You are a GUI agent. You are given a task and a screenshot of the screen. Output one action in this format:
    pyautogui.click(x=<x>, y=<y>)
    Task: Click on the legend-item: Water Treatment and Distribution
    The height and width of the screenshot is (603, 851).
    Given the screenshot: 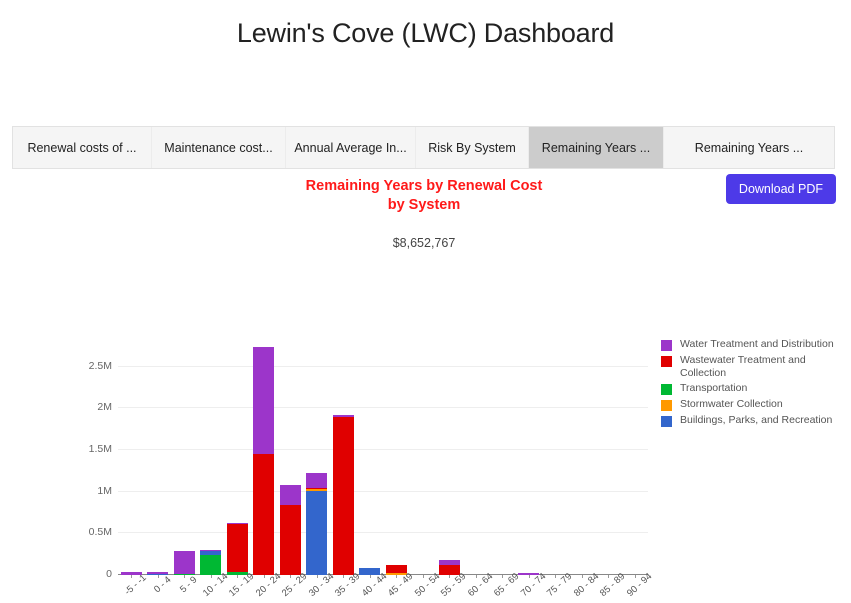 What is the action you would take?
    pyautogui.click(x=754, y=344)
    